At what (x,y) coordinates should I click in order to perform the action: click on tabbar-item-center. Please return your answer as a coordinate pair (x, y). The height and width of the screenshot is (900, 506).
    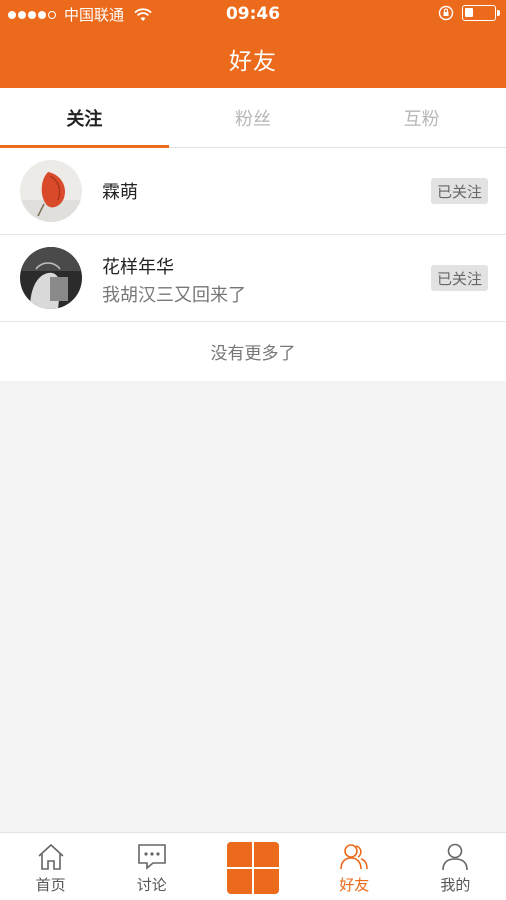
    Looking at the image, I should click on (252, 866).